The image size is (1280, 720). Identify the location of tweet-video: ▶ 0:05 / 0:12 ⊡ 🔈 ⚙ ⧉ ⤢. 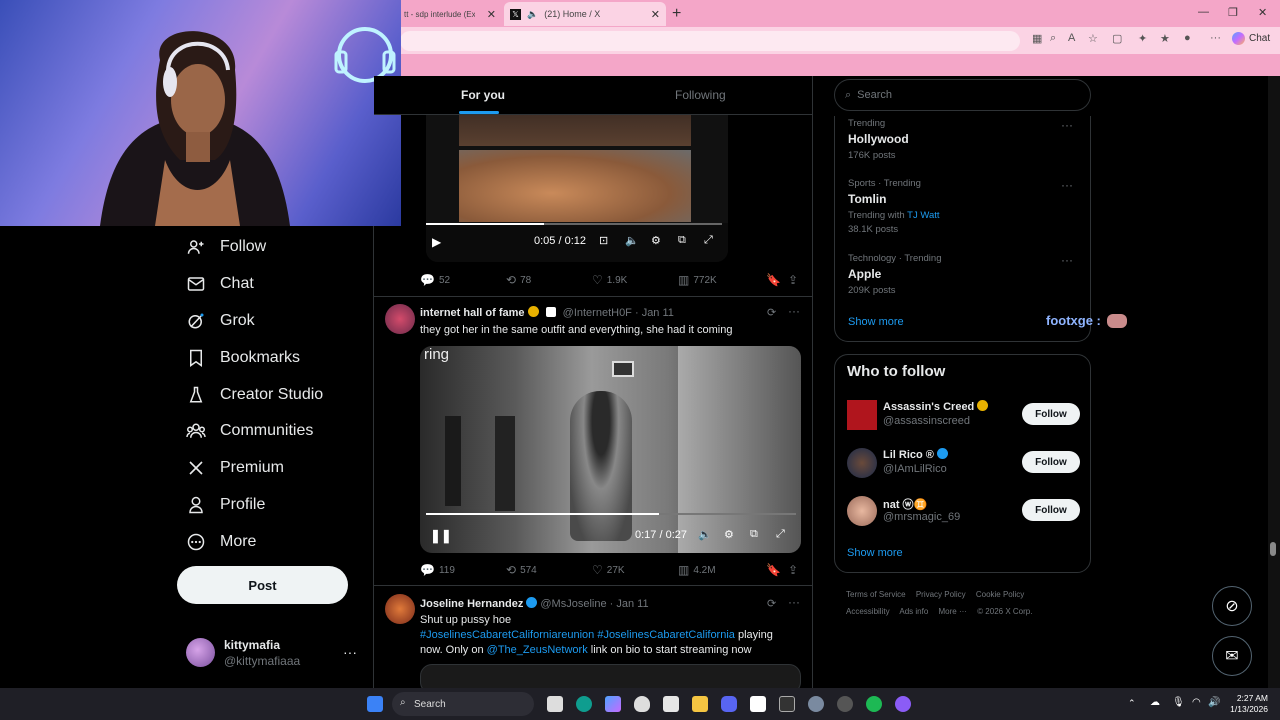
(577, 184).